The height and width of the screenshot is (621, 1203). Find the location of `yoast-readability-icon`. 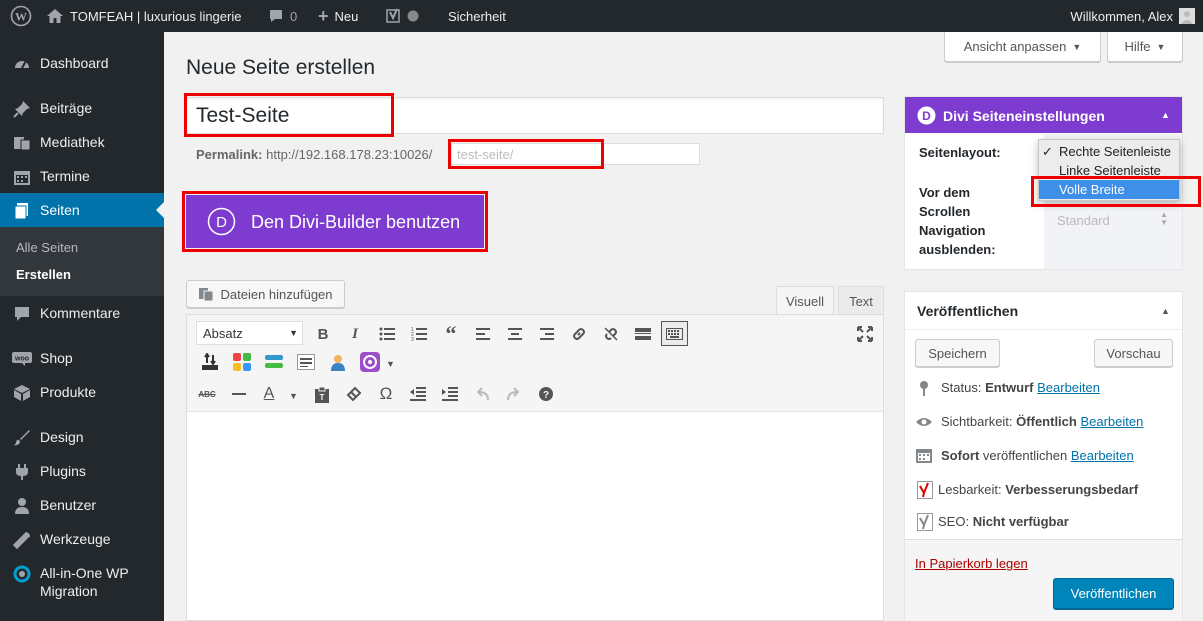

yoast-readability-icon is located at coordinates (925, 490).